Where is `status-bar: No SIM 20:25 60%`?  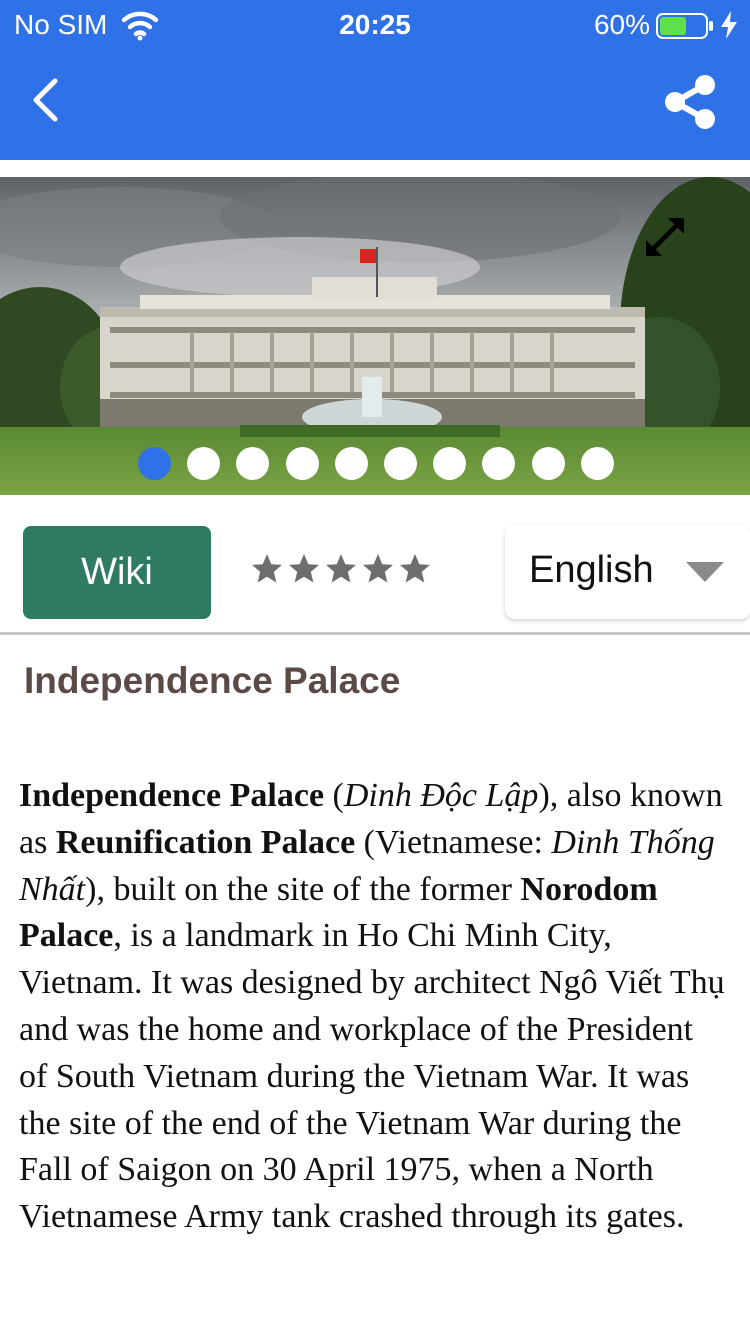 status-bar: No SIM 20:25 60% is located at coordinates (375, 25).